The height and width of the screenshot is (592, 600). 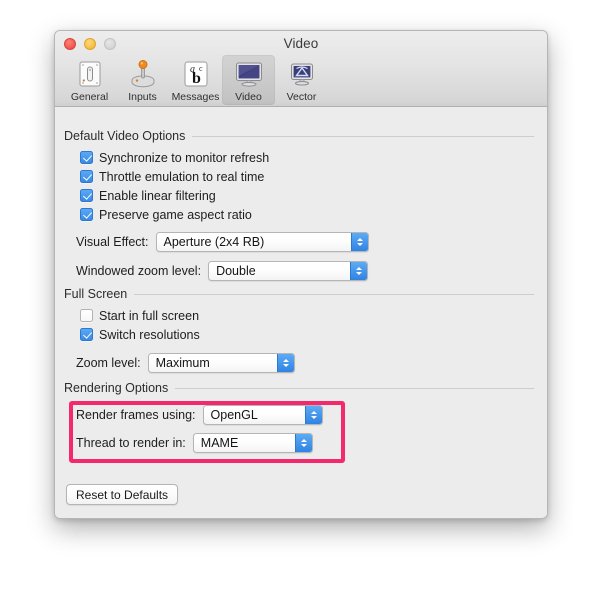 What do you see at coordinates (301, 43) in the screenshot?
I see `window-title: Video` at bounding box center [301, 43].